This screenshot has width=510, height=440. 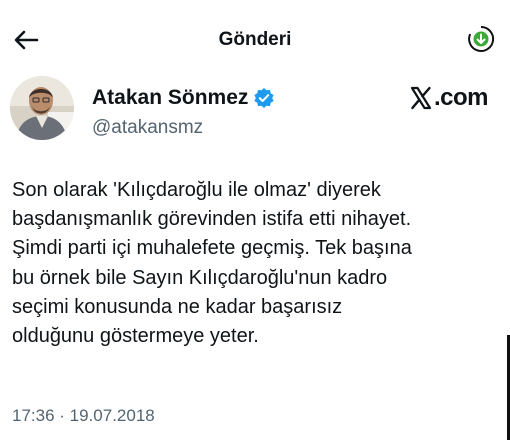 What do you see at coordinates (264, 98) in the screenshot?
I see `verified-badge-icon` at bounding box center [264, 98].